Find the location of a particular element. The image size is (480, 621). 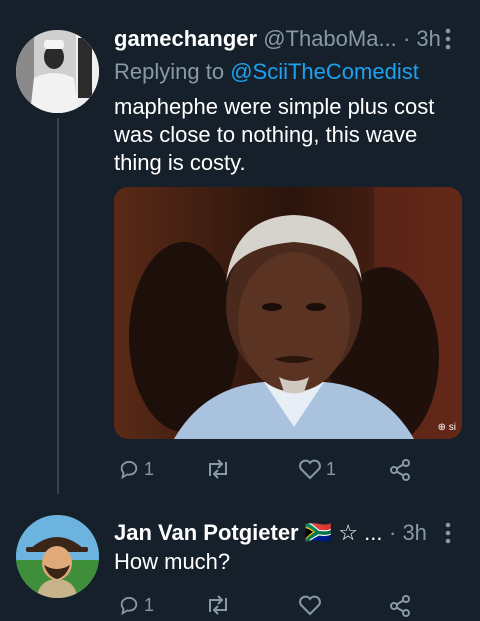

replying-label: Replying to is located at coordinates (169, 71).